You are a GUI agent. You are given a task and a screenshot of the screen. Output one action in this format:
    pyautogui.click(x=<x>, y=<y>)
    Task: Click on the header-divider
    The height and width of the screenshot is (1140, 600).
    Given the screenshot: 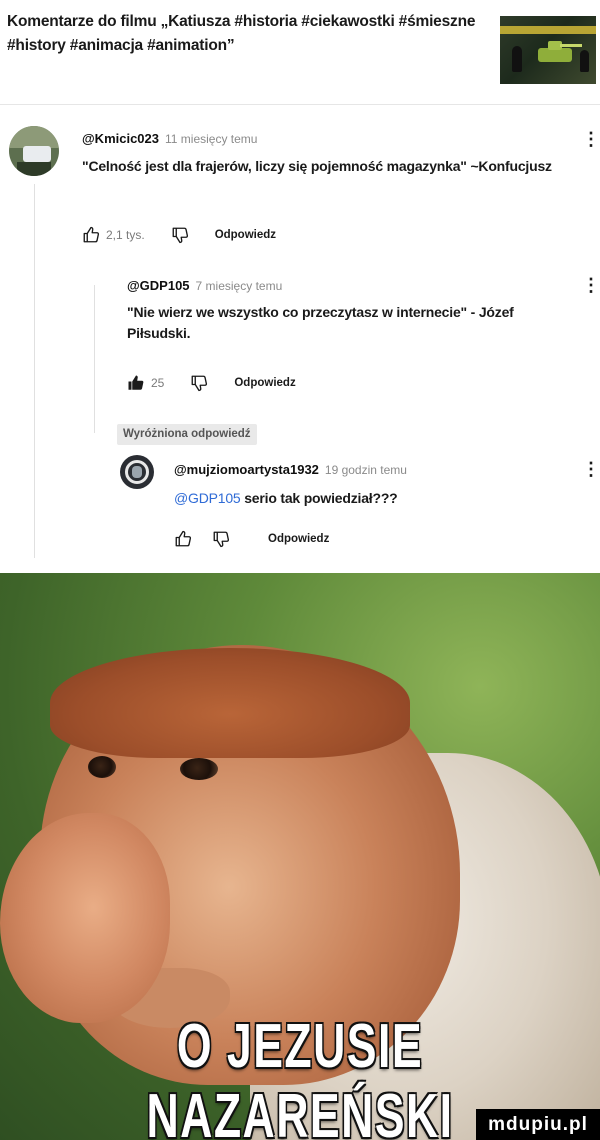 What is the action you would take?
    pyautogui.click(x=300, y=104)
    